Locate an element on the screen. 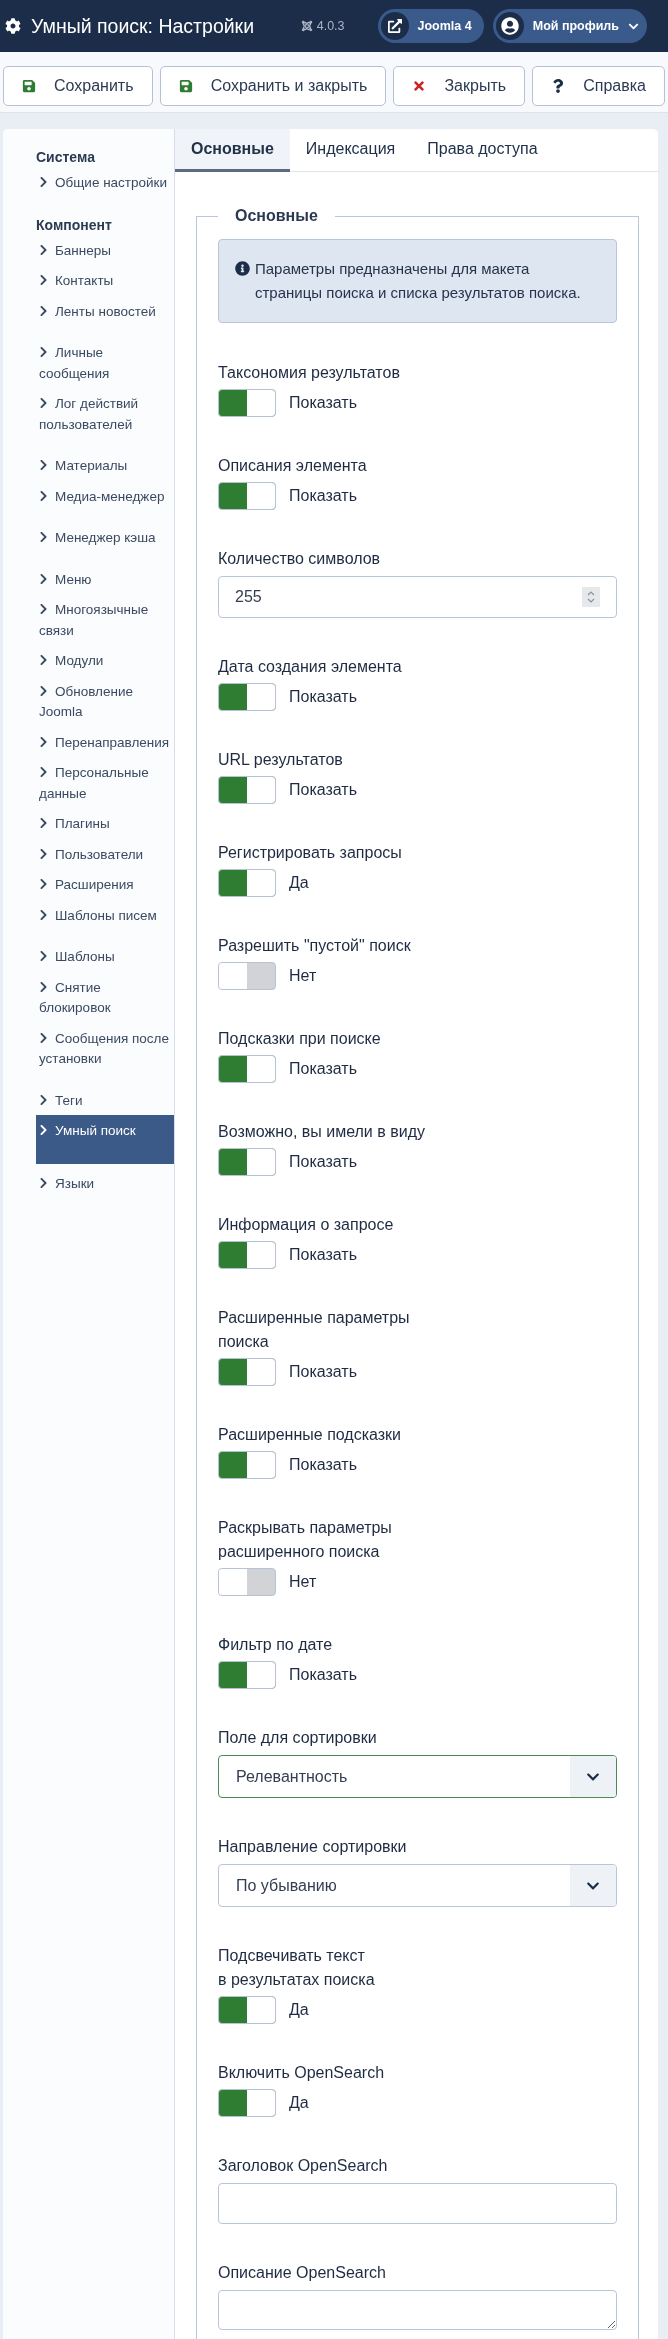 Image resolution: width=668 pixels, height=2339 pixels. tab: Основные is located at coordinates (232, 150).